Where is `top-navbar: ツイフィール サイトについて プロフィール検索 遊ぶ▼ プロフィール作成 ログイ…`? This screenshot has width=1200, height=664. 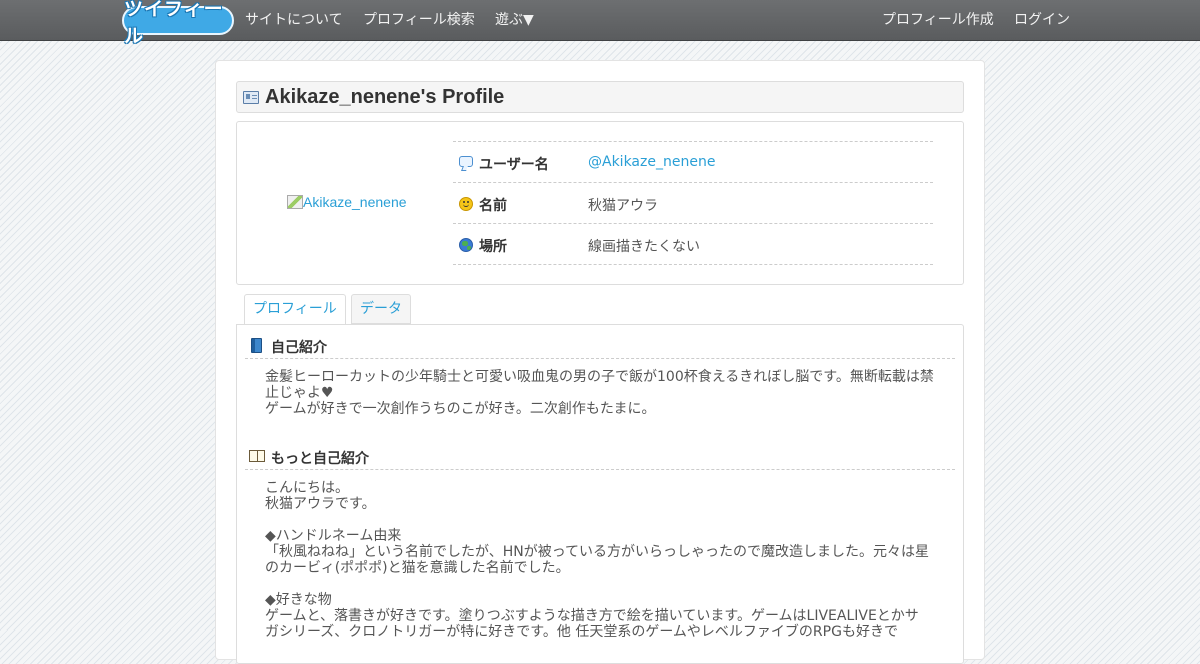
top-navbar: ツイフィール サイトについて プロフィール検索 遊ぶ▼ プロフィール作成 ログイ… is located at coordinates (600, 23).